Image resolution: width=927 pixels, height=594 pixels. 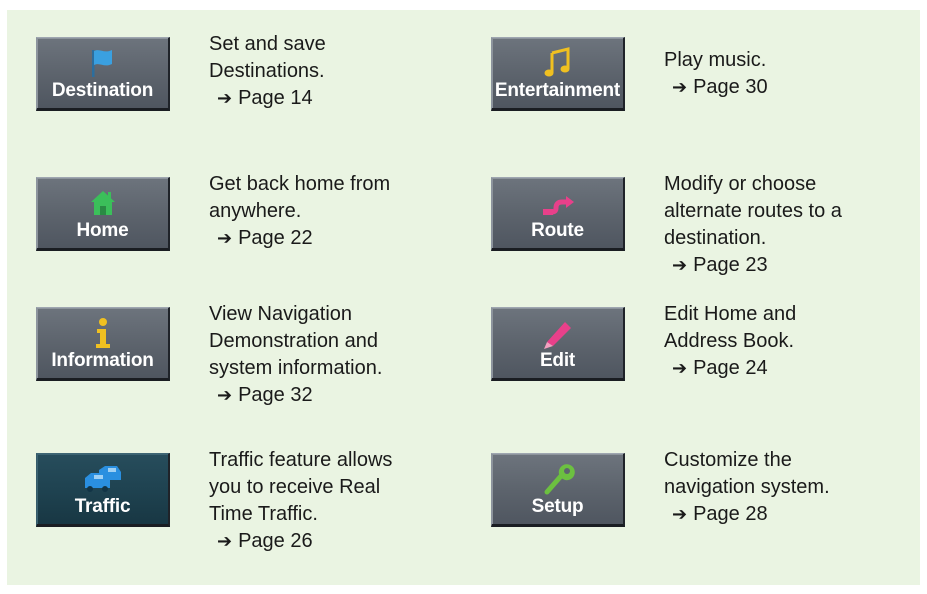 I want to click on page-reference-text: Page 30, so click(x=730, y=87).